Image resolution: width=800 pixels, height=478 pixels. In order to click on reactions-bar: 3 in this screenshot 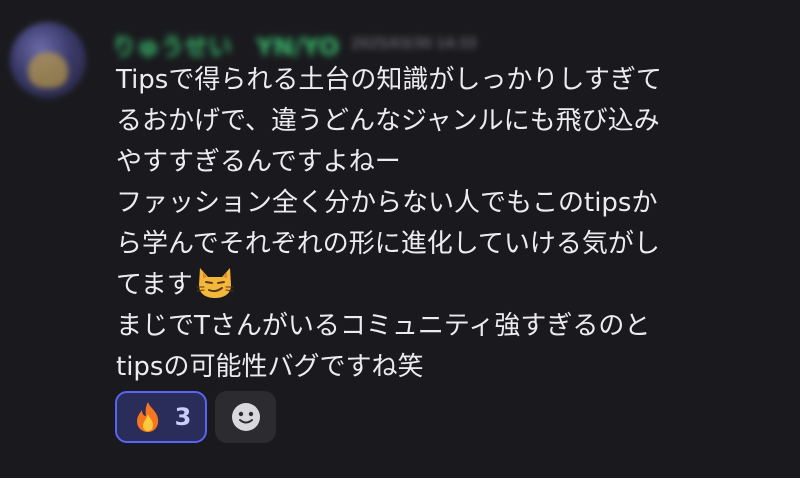, I will do `click(195, 417)`.